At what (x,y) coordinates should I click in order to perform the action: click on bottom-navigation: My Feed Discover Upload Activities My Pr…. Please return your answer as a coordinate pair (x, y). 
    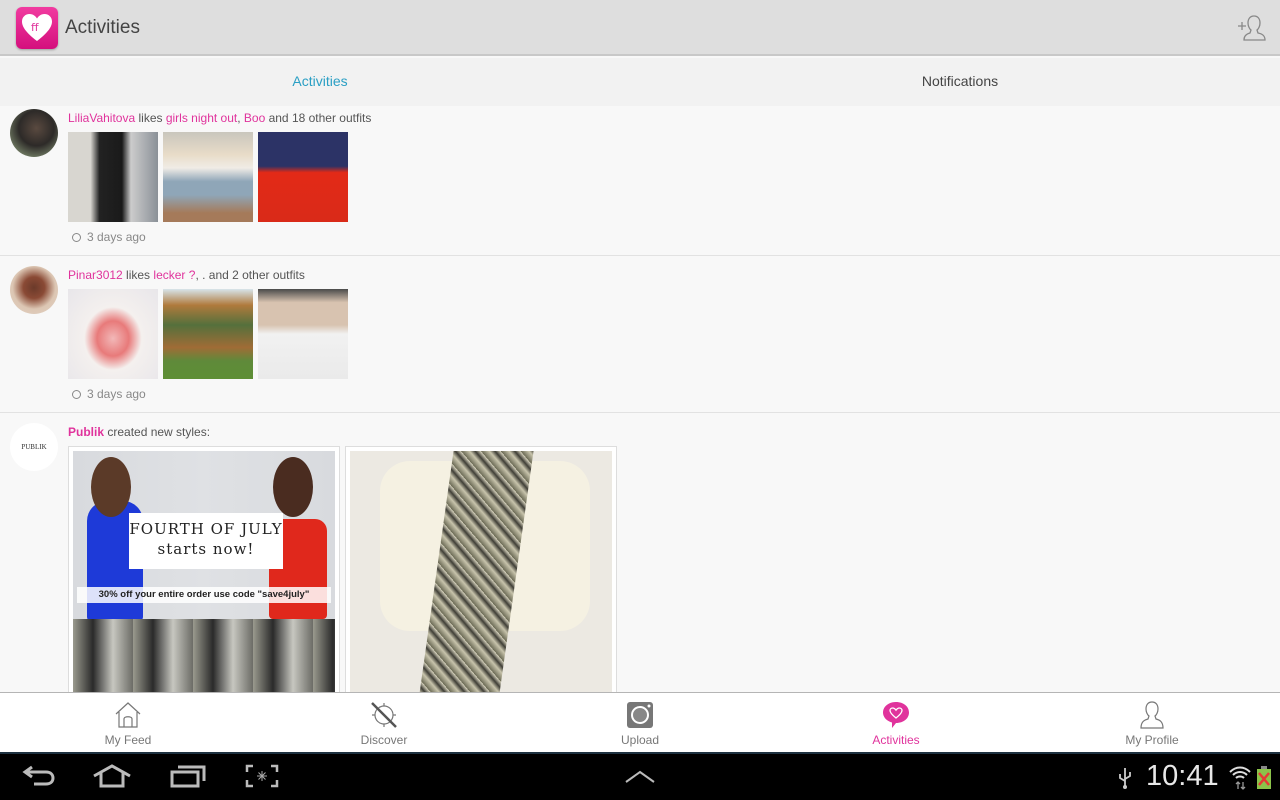
    Looking at the image, I should click on (640, 722).